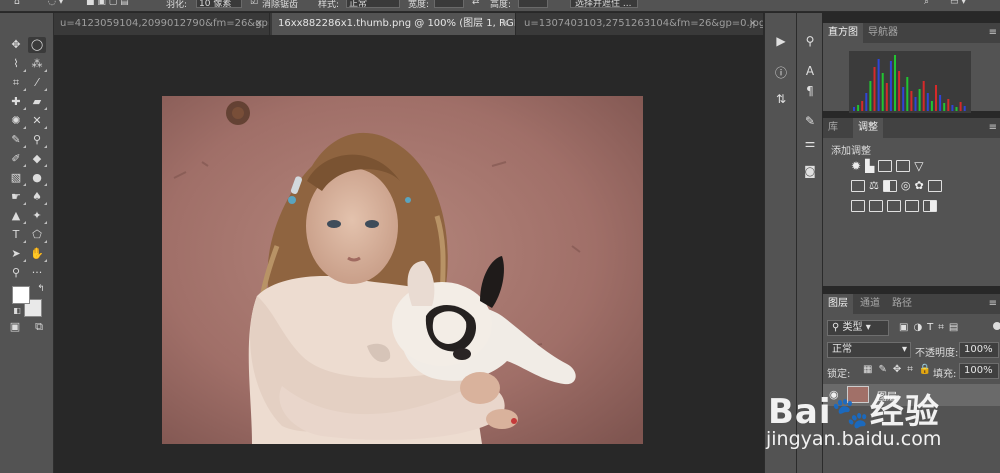  What do you see at coordinates (16, 159) in the screenshot?
I see `history-brush-tool-icon: ✐` at bounding box center [16, 159].